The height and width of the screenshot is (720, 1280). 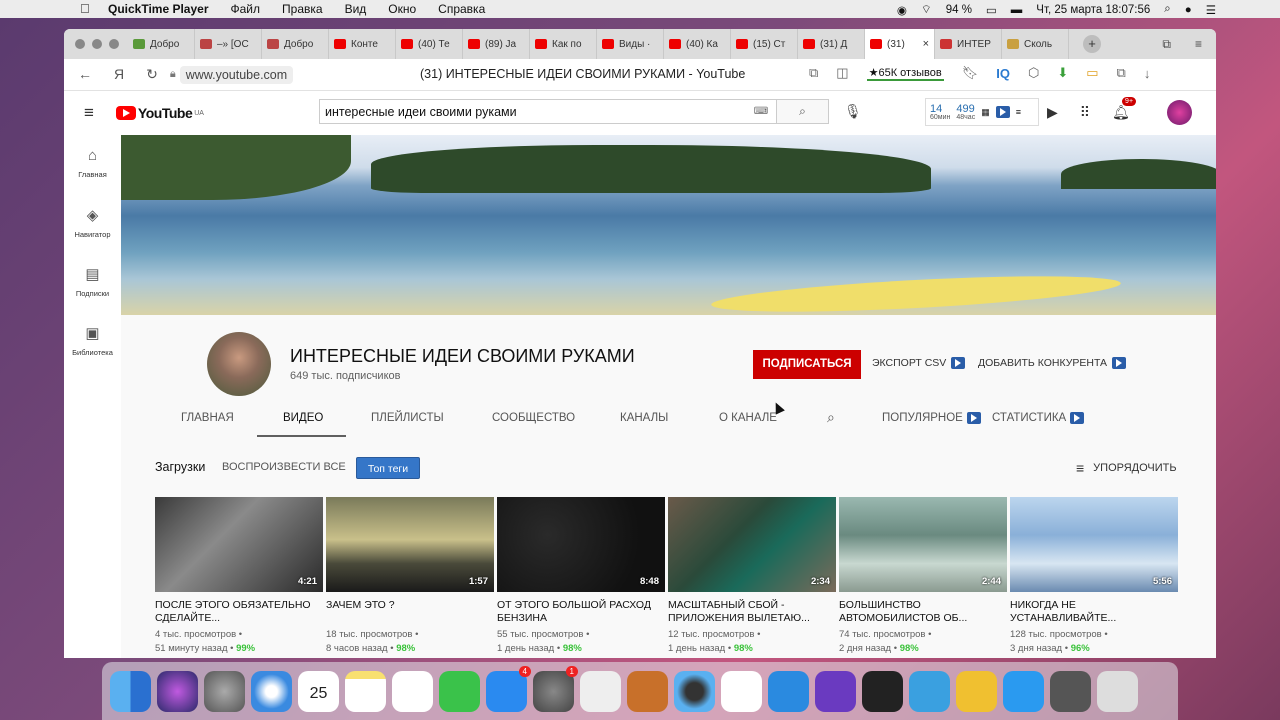 What do you see at coordinates (835, 691) in the screenshot?
I see `imovie-icon` at bounding box center [835, 691].